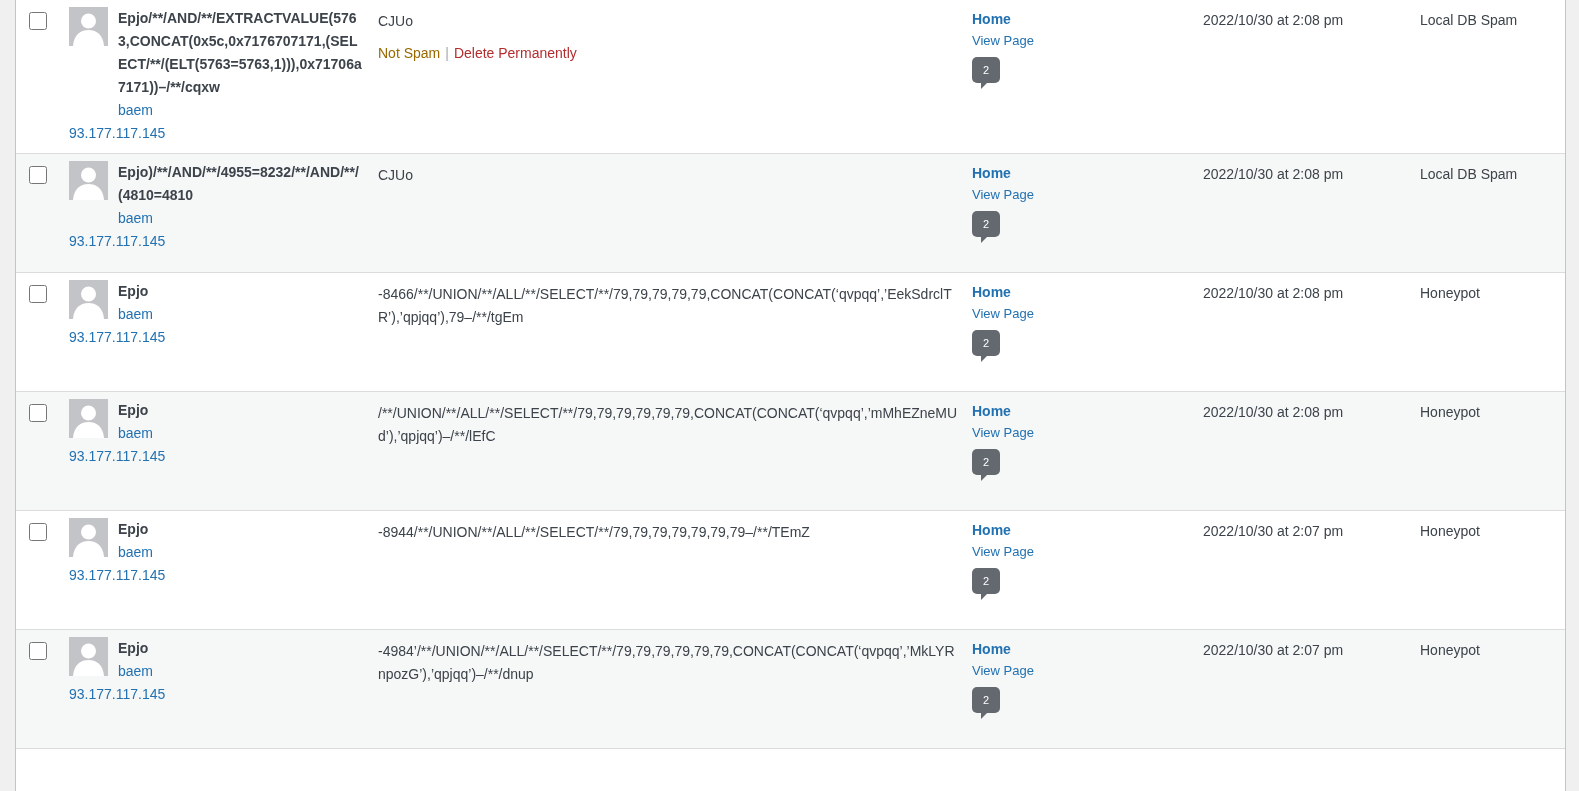 This screenshot has width=1579, height=791. What do you see at coordinates (239, 184) in the screenshot?
I see `author-name: Epjo)/**/AND/**/4955=8232/**/AND/**/(4810=4810` at bounding box center [239, 184].